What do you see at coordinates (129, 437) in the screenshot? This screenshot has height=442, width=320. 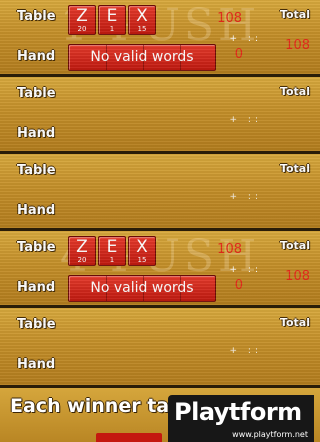 I see `action-button` at bounding box center [129, 437].